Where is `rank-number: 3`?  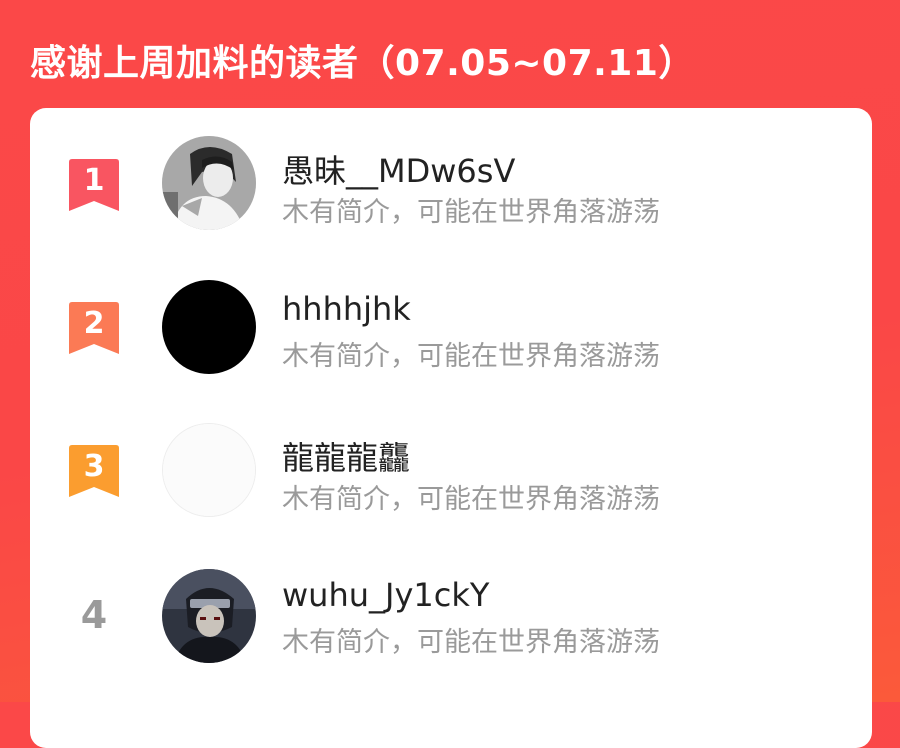
rank-number: 3 is located at coordinates (94, 466).